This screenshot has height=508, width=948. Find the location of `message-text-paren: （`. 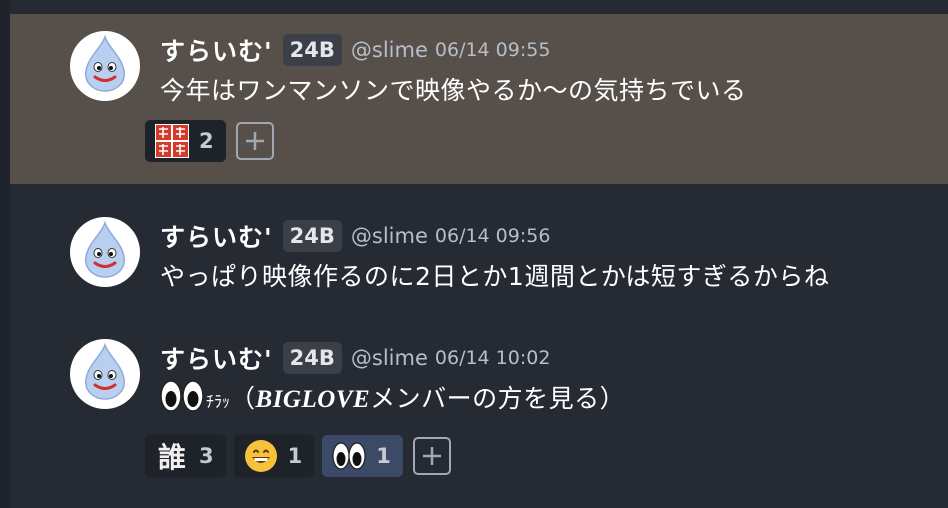

message-text-paren: （ is located at coordinates (243, 398).